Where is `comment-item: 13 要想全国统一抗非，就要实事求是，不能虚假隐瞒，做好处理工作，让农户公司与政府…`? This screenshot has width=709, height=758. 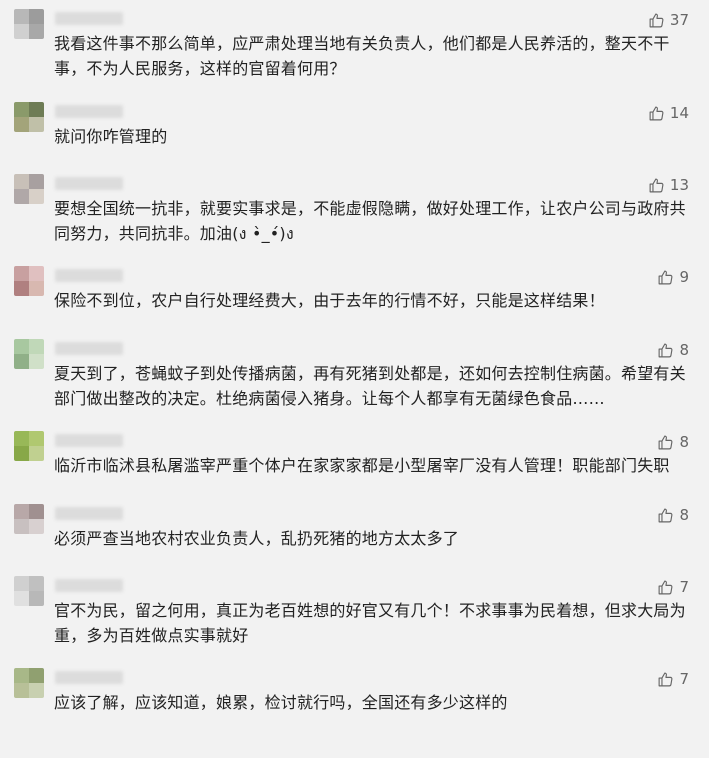
comment-item: 13 要想全国统一抗非，就要实事求是，不能虚假隐瞒，做好处理工作，让农户公司与政府… is located at coordinates (354, 219).